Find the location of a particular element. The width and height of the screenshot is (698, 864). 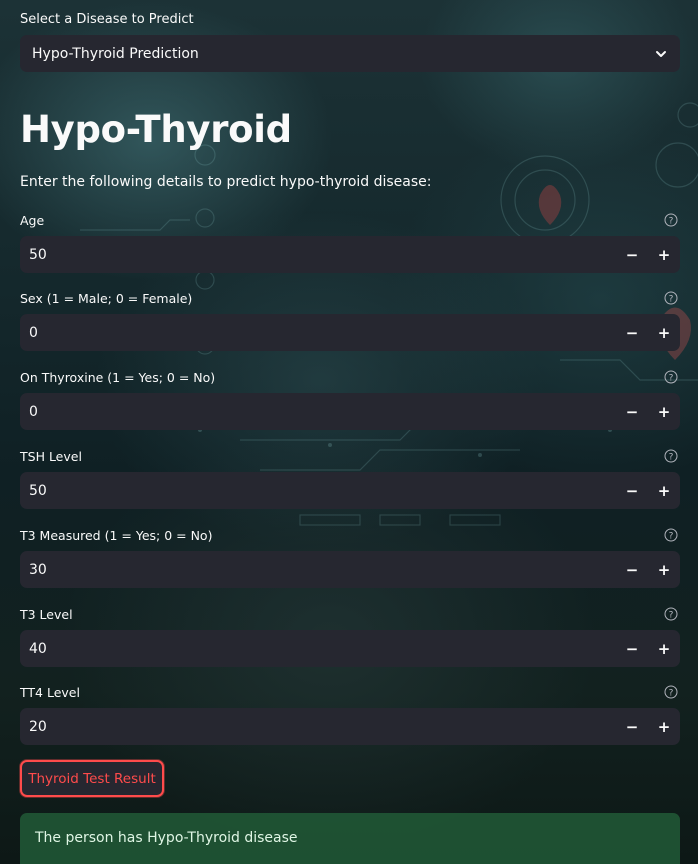

t3-level-input: 40 − + is located at coordinates (350, 648).